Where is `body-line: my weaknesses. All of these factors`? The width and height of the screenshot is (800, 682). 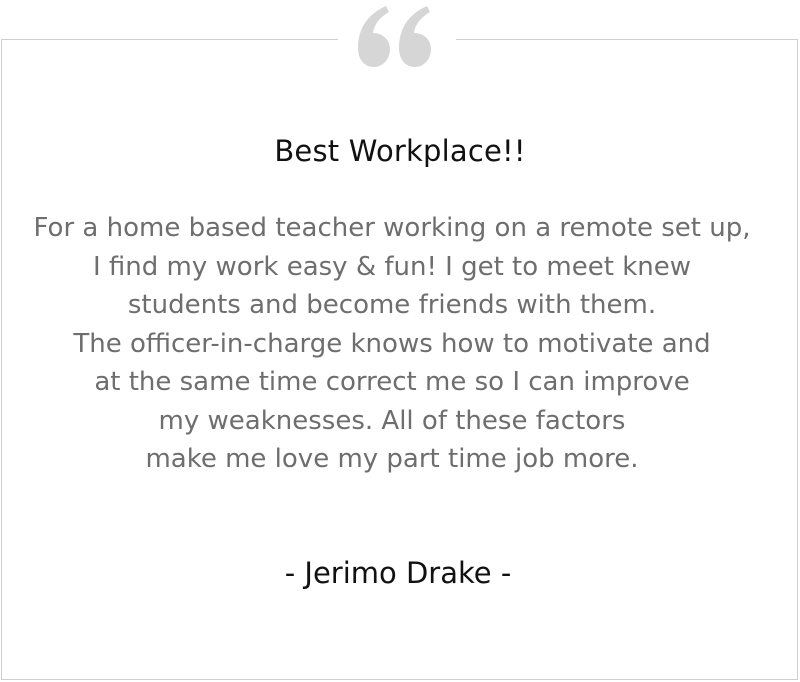
body-line: my weaknesses. All of these factors is located at coordinates (392, 420).